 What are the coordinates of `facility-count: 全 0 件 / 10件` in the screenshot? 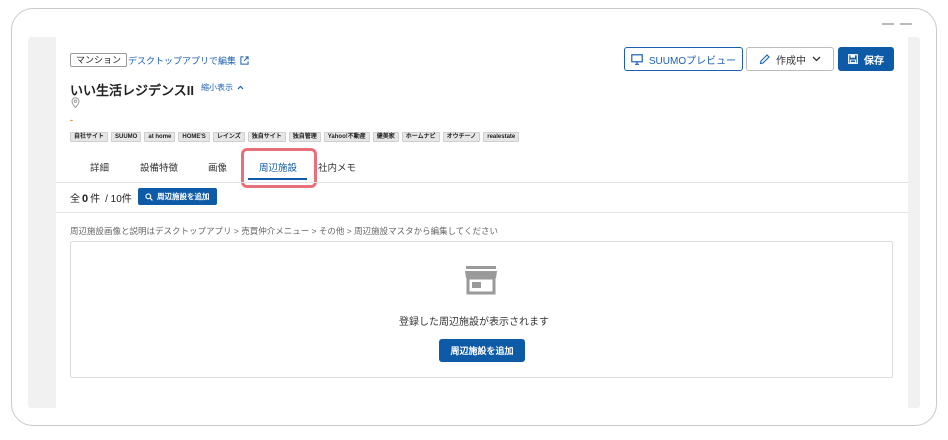 It's located at (101, 197).